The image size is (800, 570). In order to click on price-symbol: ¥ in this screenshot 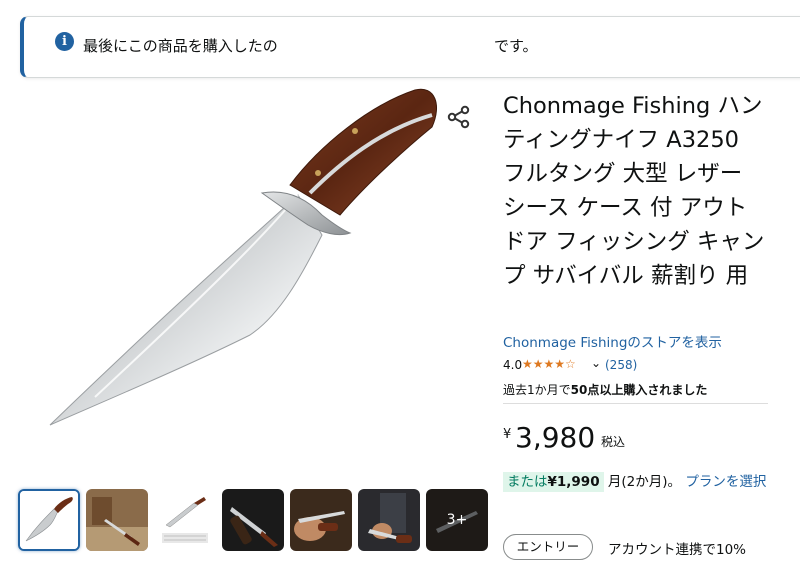, I will do `click(507, 434)`.